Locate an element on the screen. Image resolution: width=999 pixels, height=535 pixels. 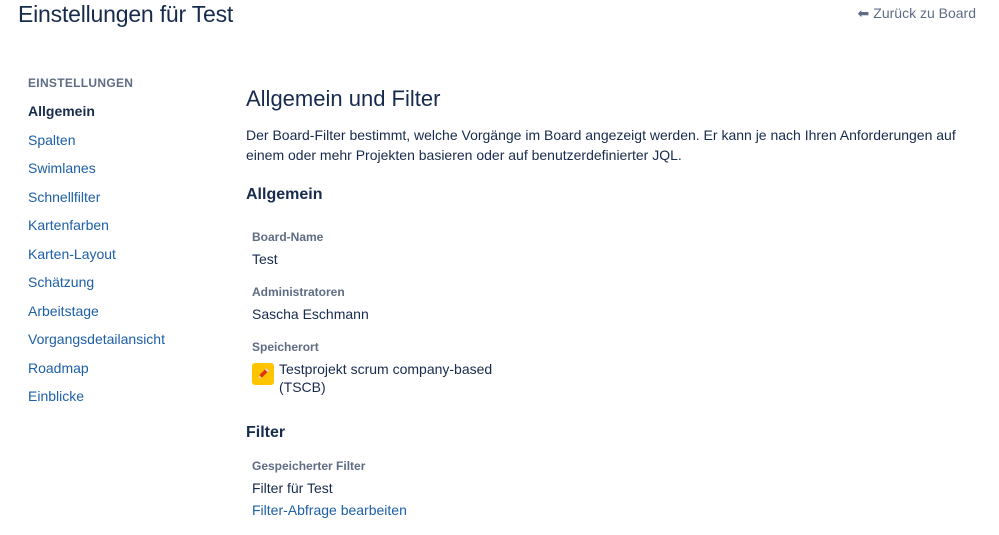
saved-filter-value: Filter für Test is located at coordinates (292, 488).